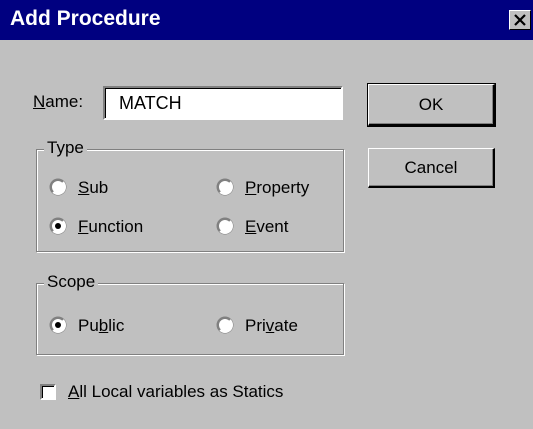 This screenshot has height=429, width=533. Describe the element at coordinates (225, 187) in the screenshot. I see `radio-property` at that location.